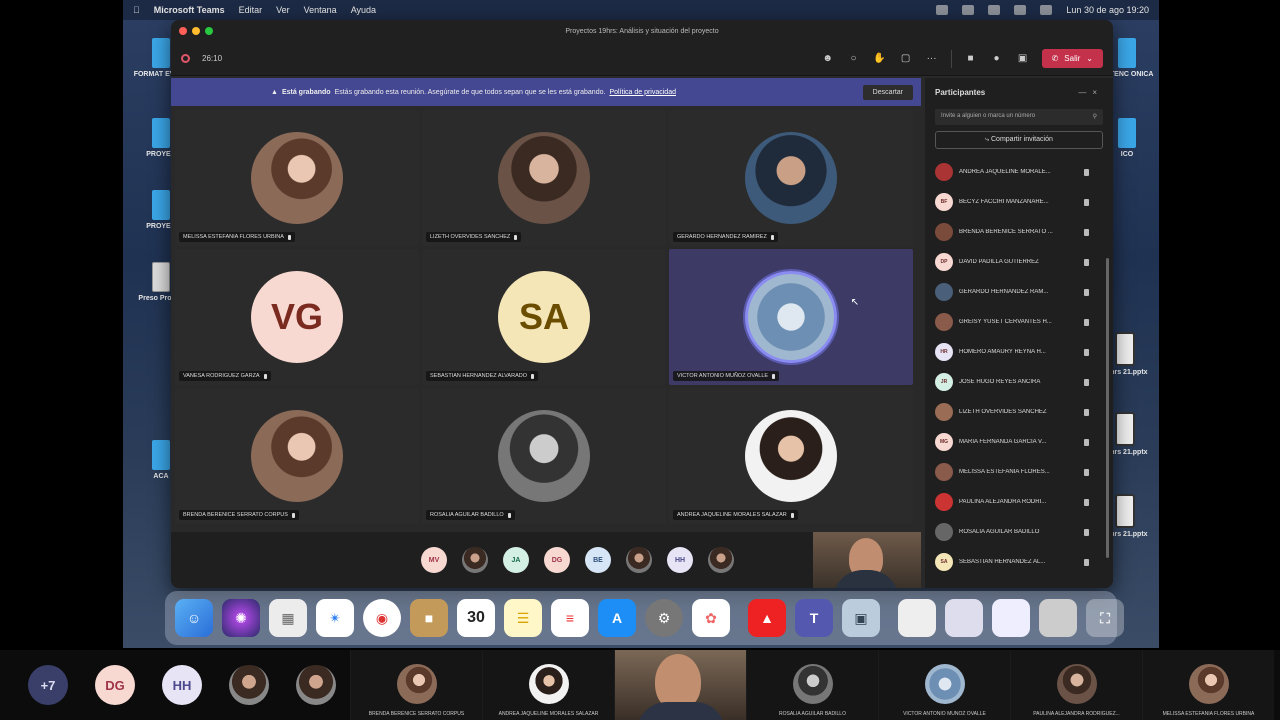  Describe the element at coordinates (767, 618) in the screenshot. I see `acrobat-icon: ▲` at that location.